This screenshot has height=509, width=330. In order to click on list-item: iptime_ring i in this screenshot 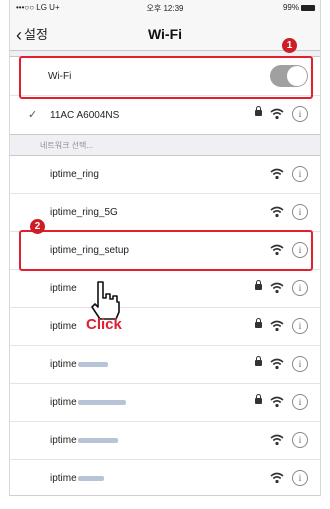, I will do `click(165, 175)`.